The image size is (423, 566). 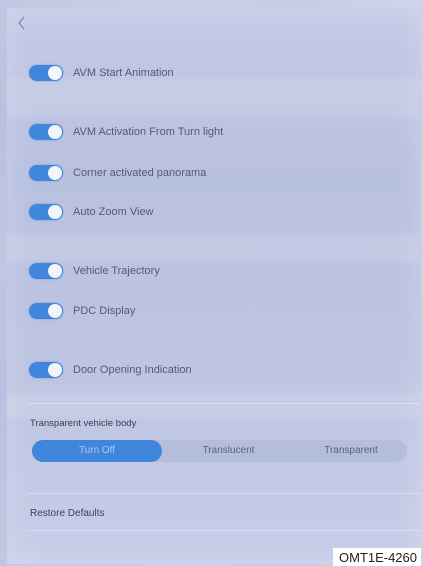 What do you see at coordinates (140, 173) in the screenshot?
I see `toggle-label: Corner activated panorama` at bounding box center [140, 173].